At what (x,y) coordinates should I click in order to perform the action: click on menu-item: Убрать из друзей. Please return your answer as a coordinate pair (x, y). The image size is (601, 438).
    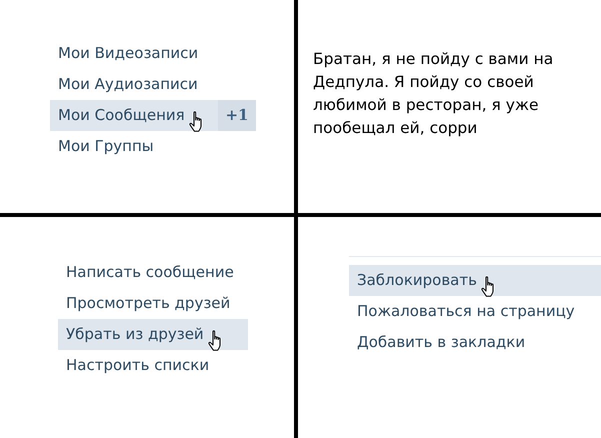
    Looking at the image, I should click on (153, 334).